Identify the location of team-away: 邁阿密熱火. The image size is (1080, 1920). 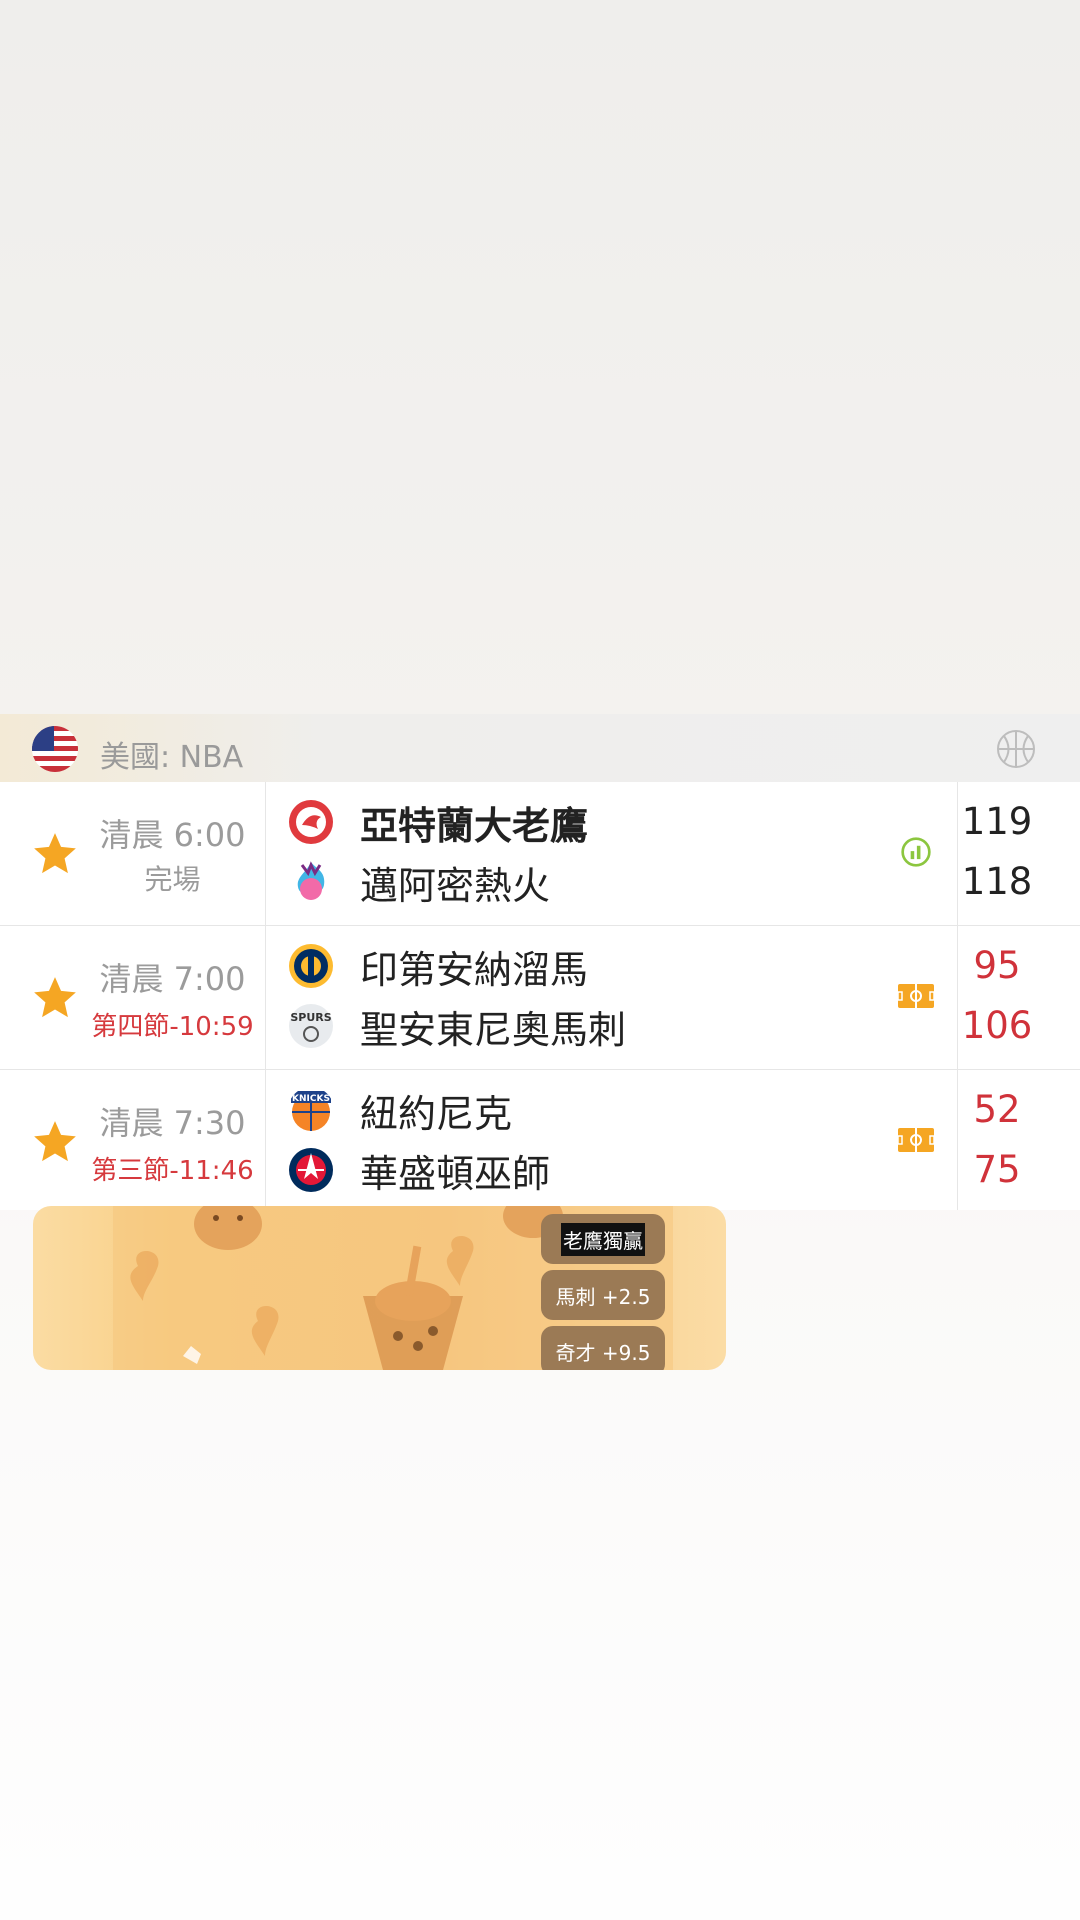
(419, 882).